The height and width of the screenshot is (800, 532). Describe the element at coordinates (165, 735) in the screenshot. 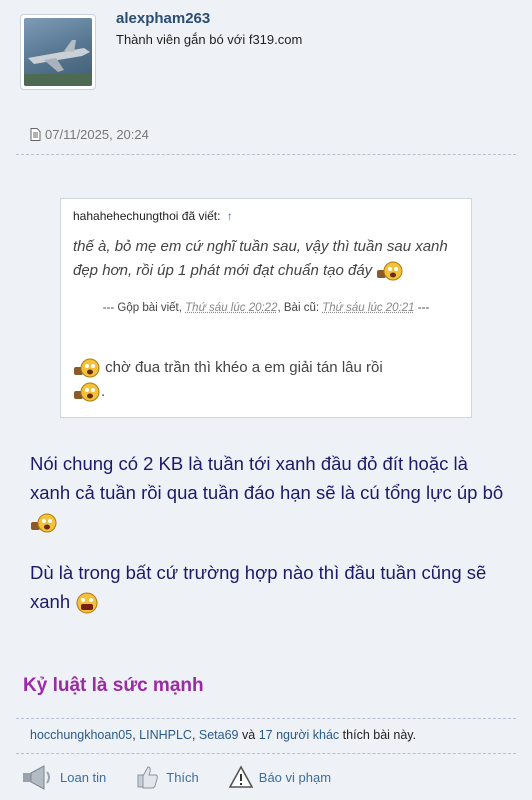

I see `like-user-link: LINHPLC` at that location.